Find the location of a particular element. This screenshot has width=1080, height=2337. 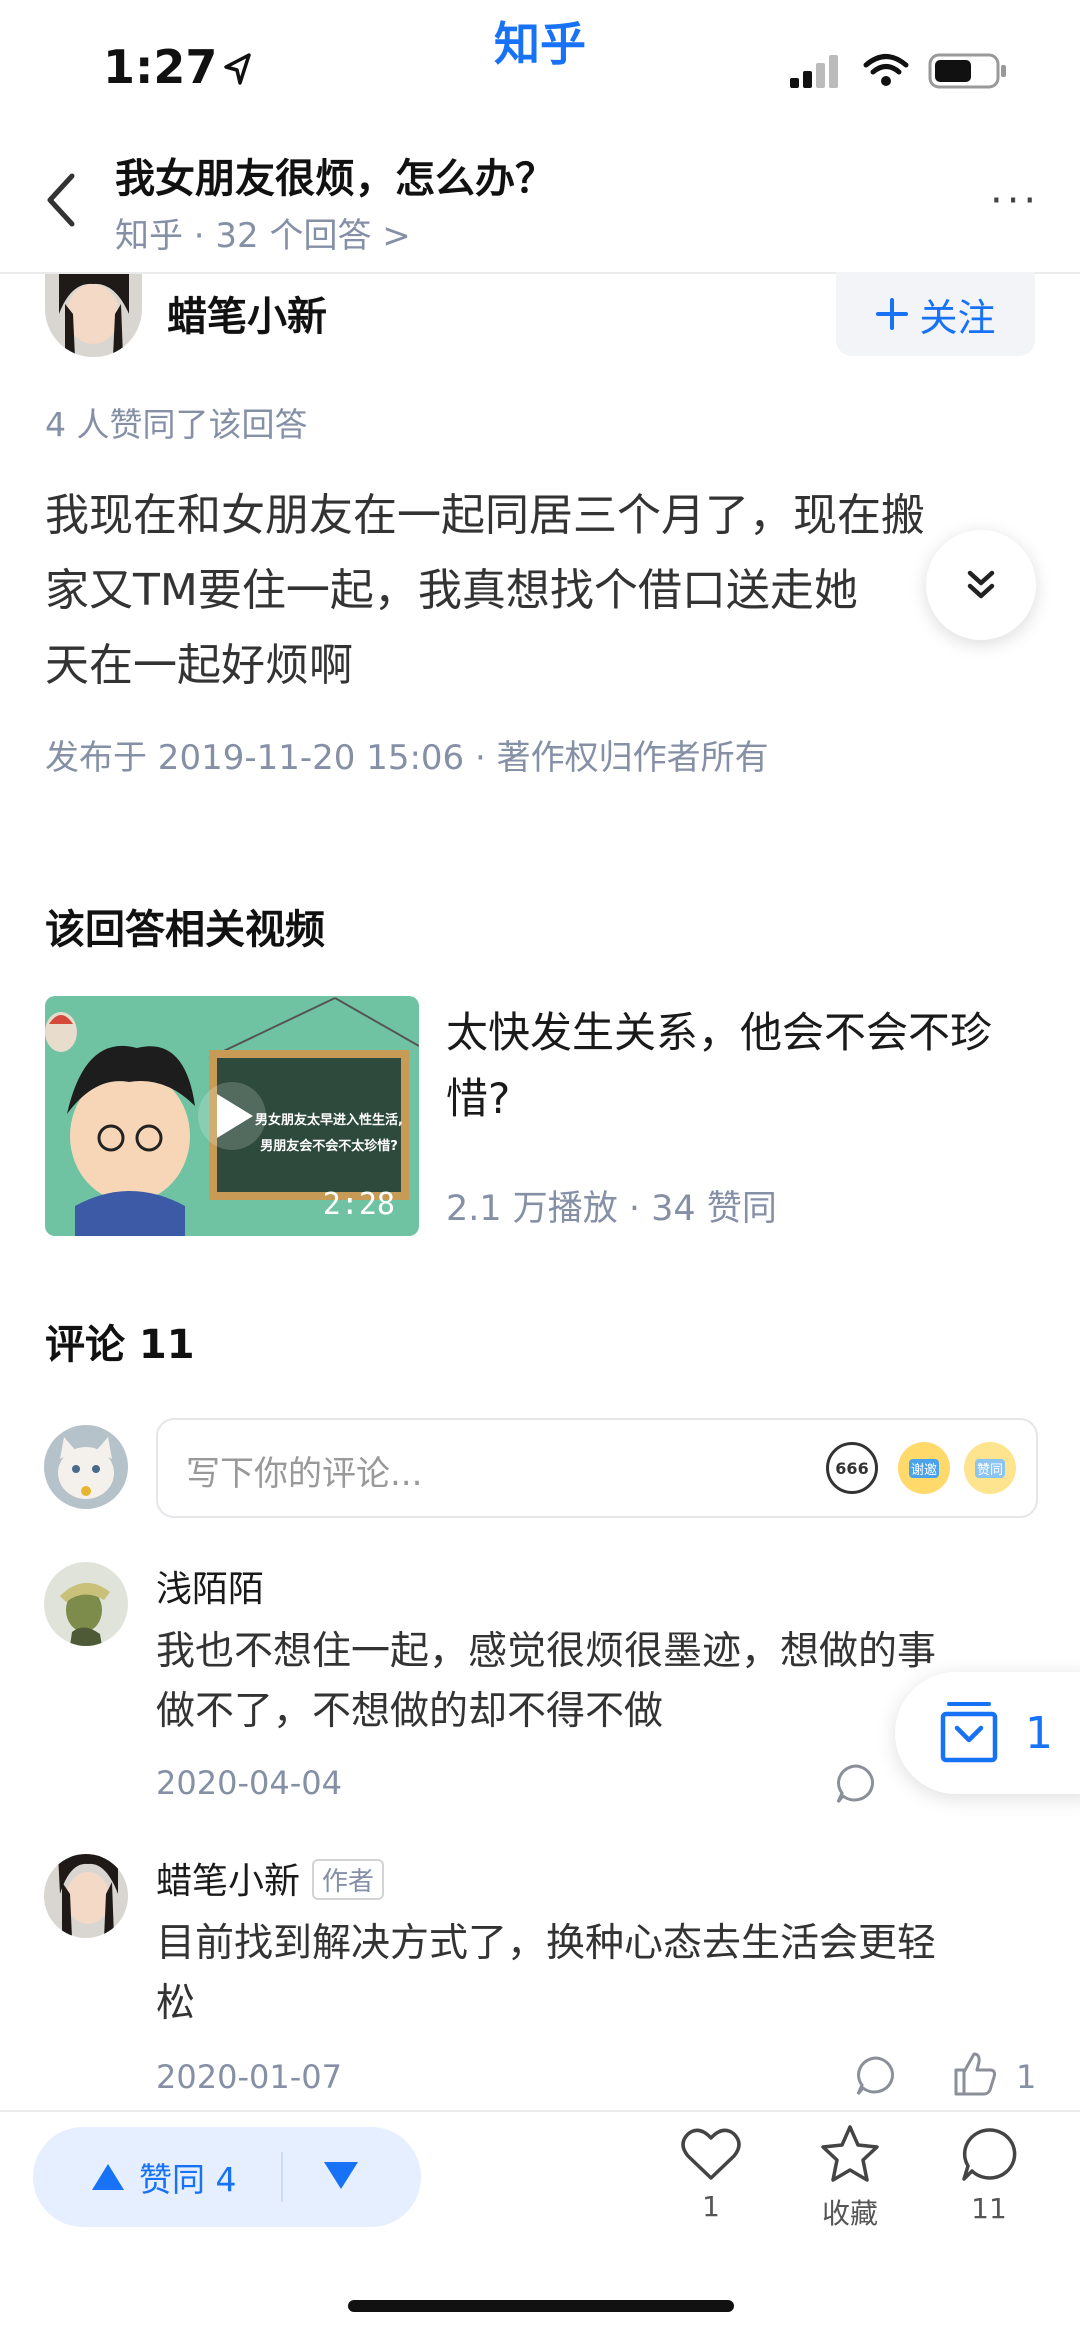

follow-label: 关注 is located at coordinates (957, 317).